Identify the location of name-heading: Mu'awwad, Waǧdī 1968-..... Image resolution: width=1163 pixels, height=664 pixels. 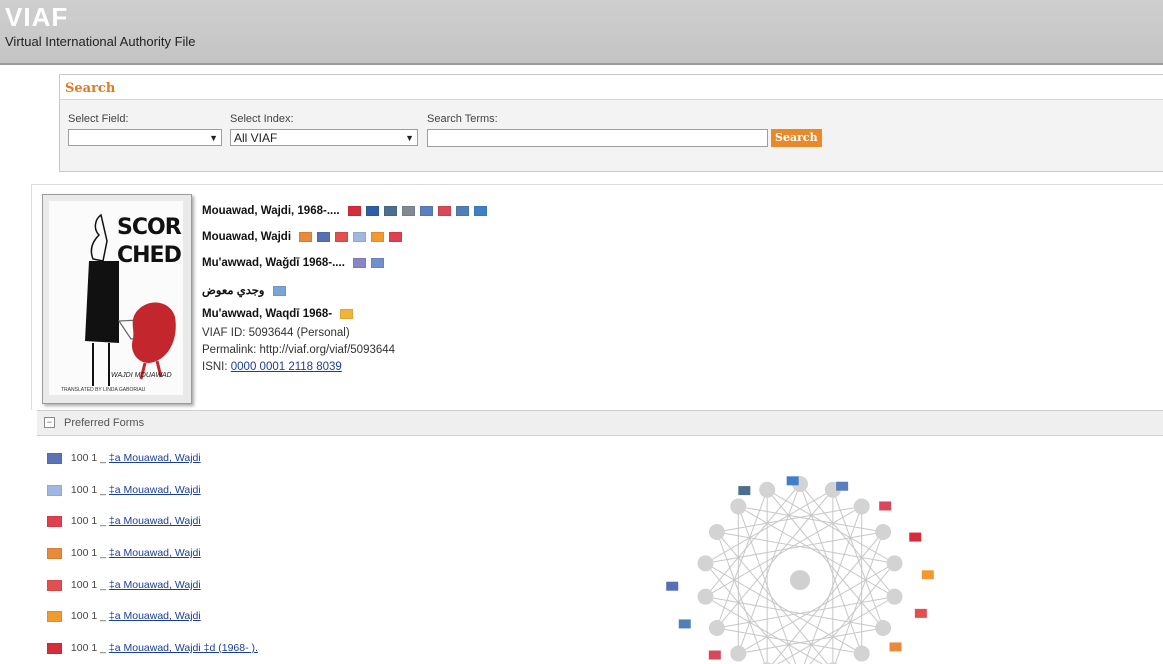
(293, 263).